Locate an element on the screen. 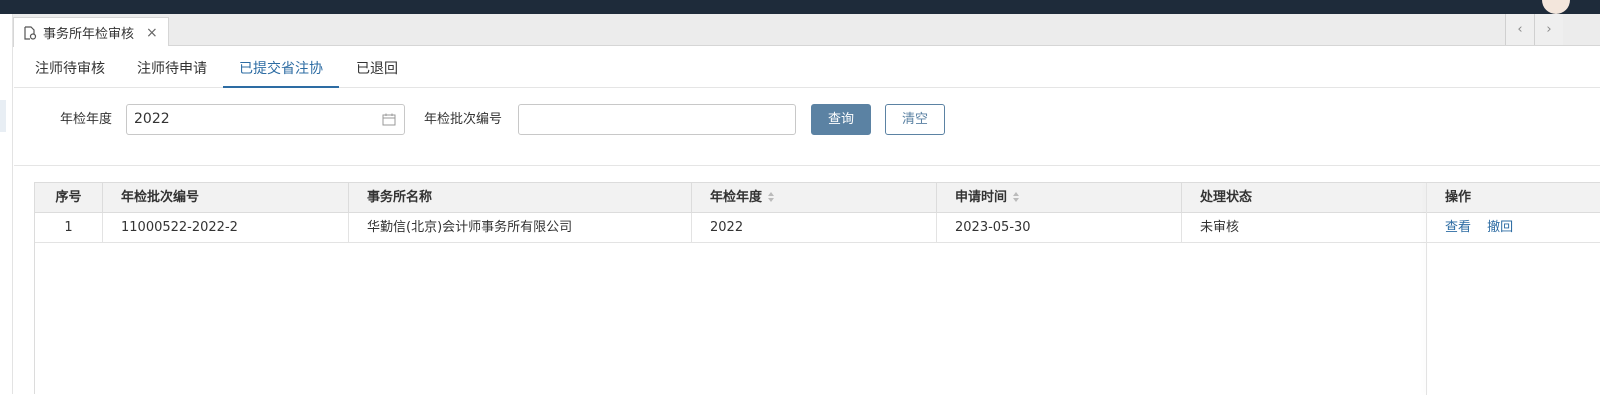 This screenshot has height=395, width=1600. close-icon: × is located at coordinates (152, 33).